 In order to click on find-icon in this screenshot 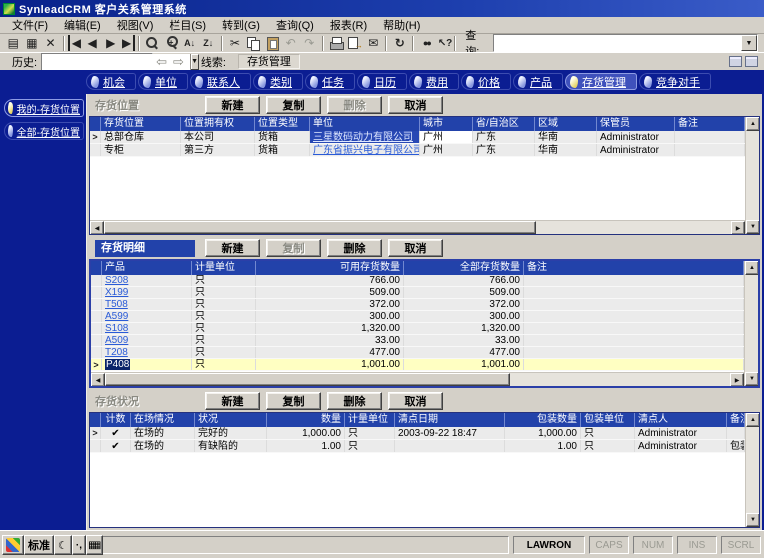, I will do `click(426, 43)`.